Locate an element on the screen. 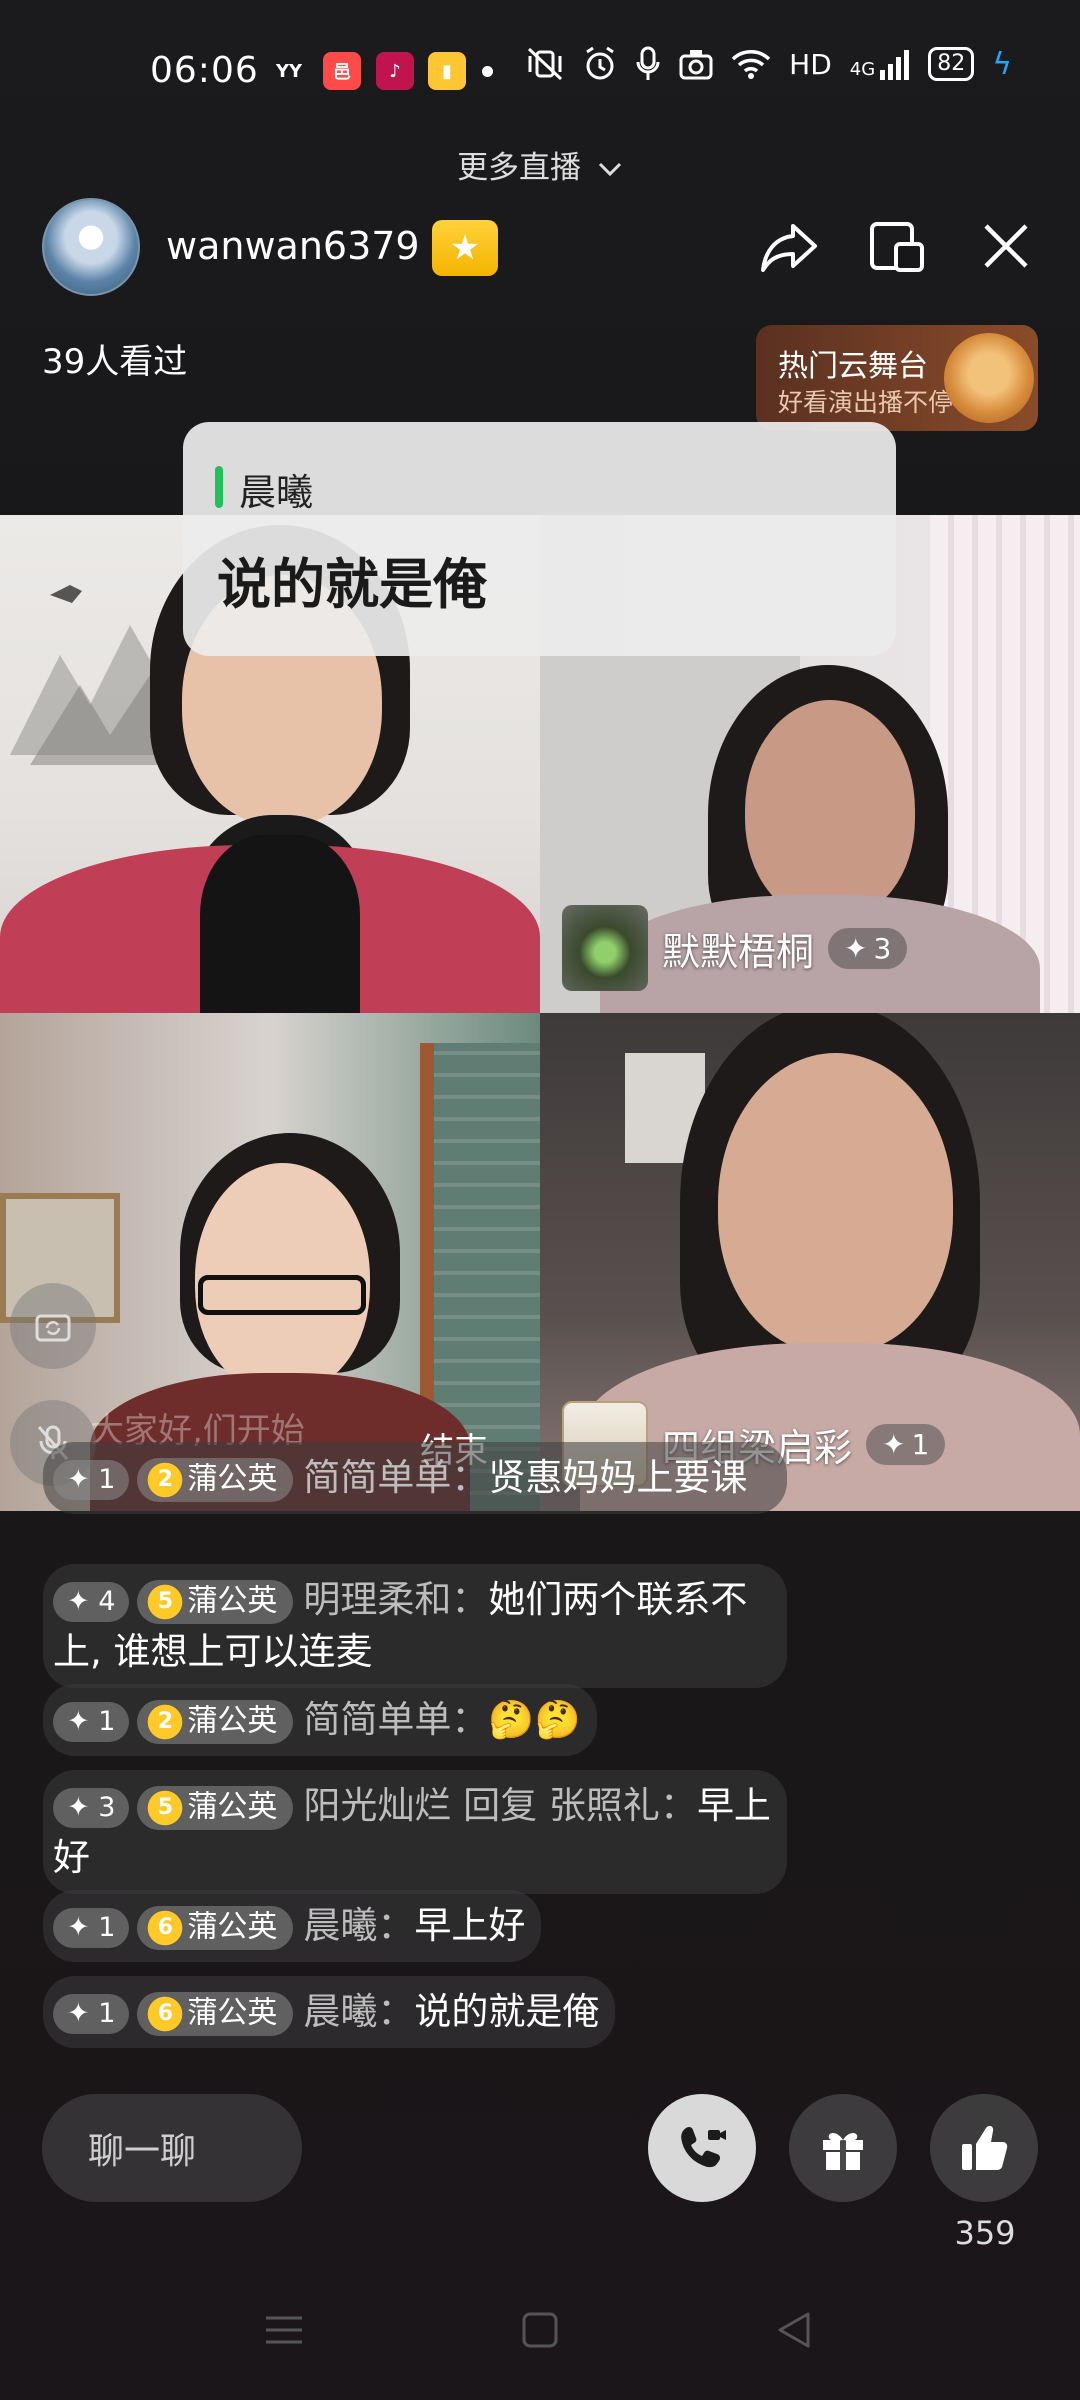 The image size is (1080, 2400). chat-message: ✦ 1 2 蒲公英 简简单单：贤惠妈妈上要课 is located at coordinates (415, 1478).